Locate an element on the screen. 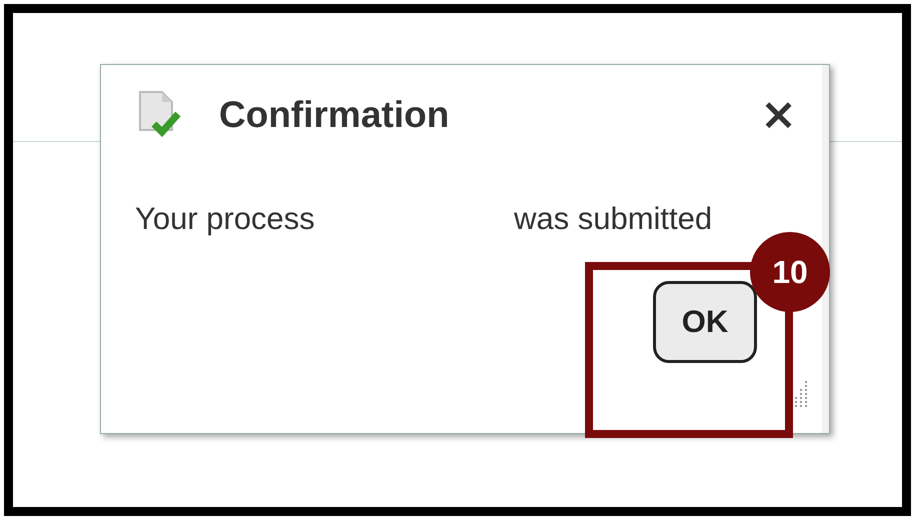 This screenshot has width=915, height=520. message-text: was submitted is located at coordinates (614, 219).